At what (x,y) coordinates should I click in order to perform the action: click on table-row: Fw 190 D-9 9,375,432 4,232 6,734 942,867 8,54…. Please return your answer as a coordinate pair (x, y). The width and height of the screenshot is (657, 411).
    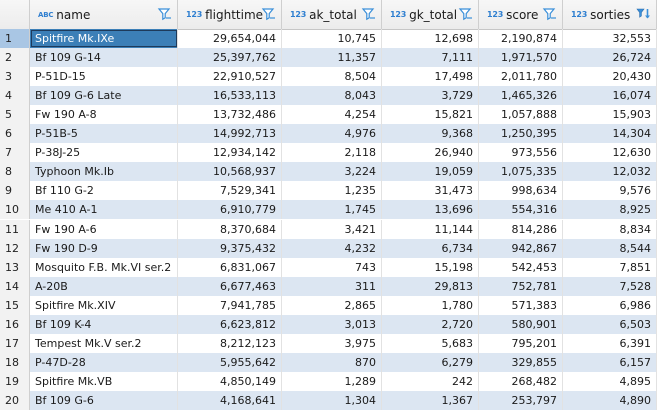
    Looking at the image, I should click on (343, 248).